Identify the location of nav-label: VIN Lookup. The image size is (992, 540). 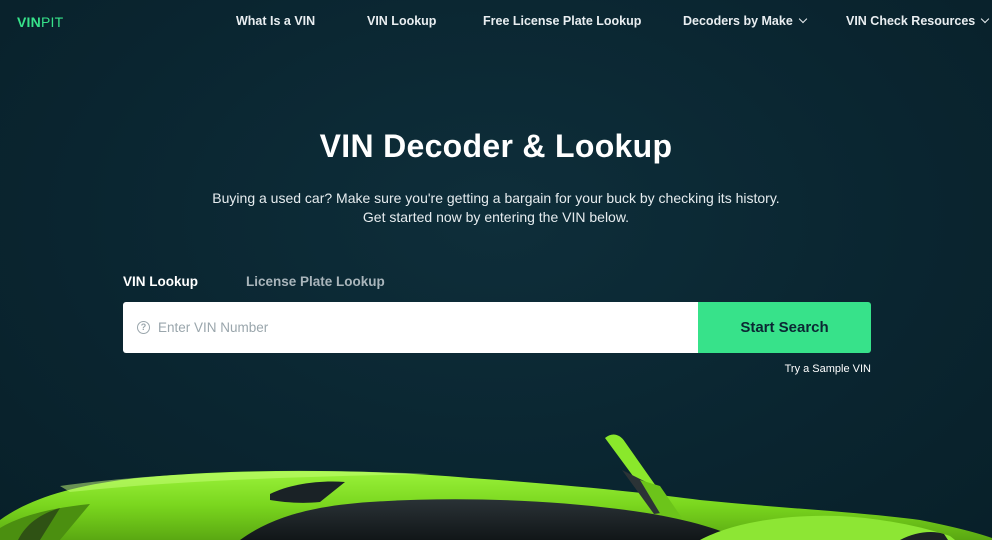
(402, 21).